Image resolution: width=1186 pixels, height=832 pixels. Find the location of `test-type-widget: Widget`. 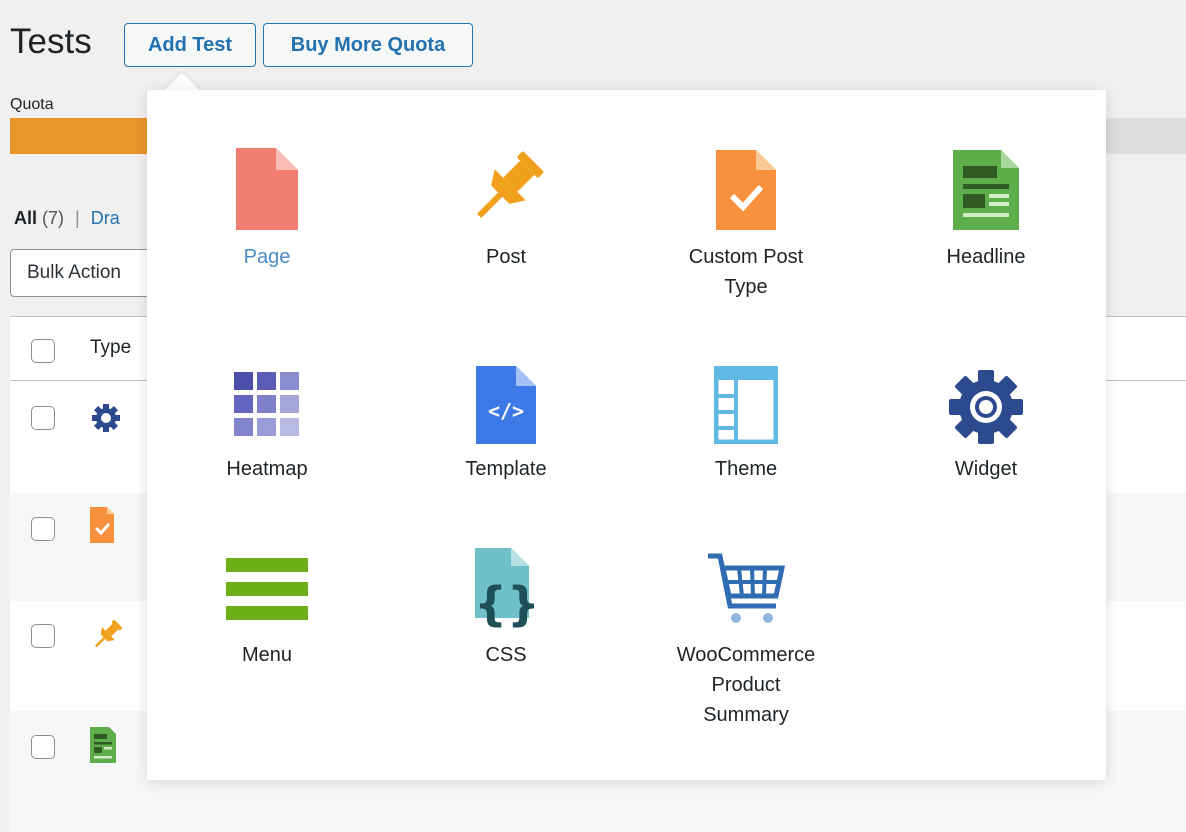

test-type-widget: Widget is located at coordinates (986, 423).